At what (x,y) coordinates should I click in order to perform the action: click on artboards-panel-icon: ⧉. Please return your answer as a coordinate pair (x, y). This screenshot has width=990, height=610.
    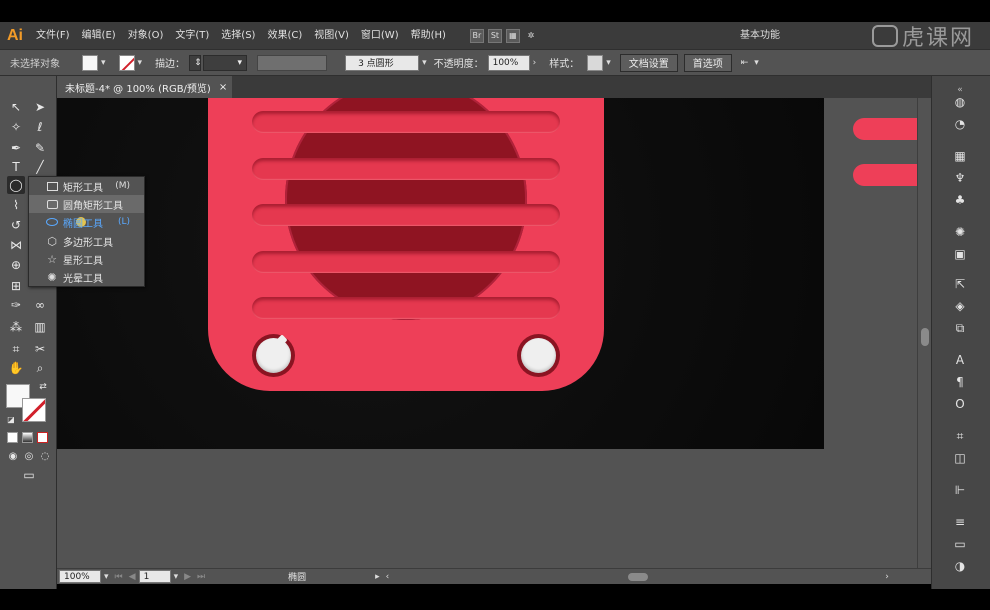
    Looking at the image, I should click on (960, 328).